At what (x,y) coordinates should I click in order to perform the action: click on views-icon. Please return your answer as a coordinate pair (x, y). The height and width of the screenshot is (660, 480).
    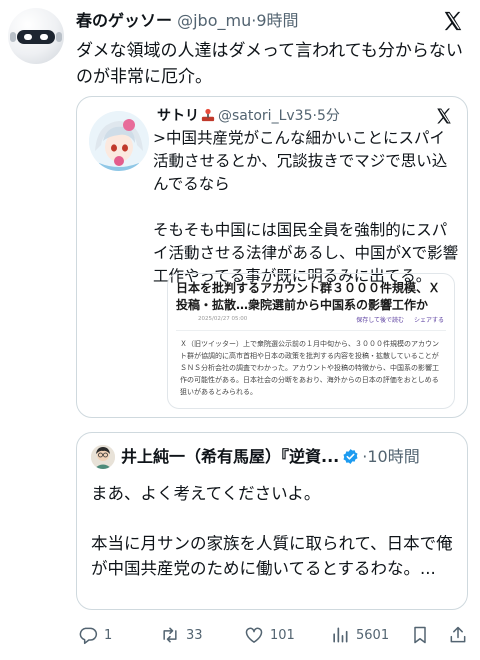
    Looking at the image, I should click on (340, 635).